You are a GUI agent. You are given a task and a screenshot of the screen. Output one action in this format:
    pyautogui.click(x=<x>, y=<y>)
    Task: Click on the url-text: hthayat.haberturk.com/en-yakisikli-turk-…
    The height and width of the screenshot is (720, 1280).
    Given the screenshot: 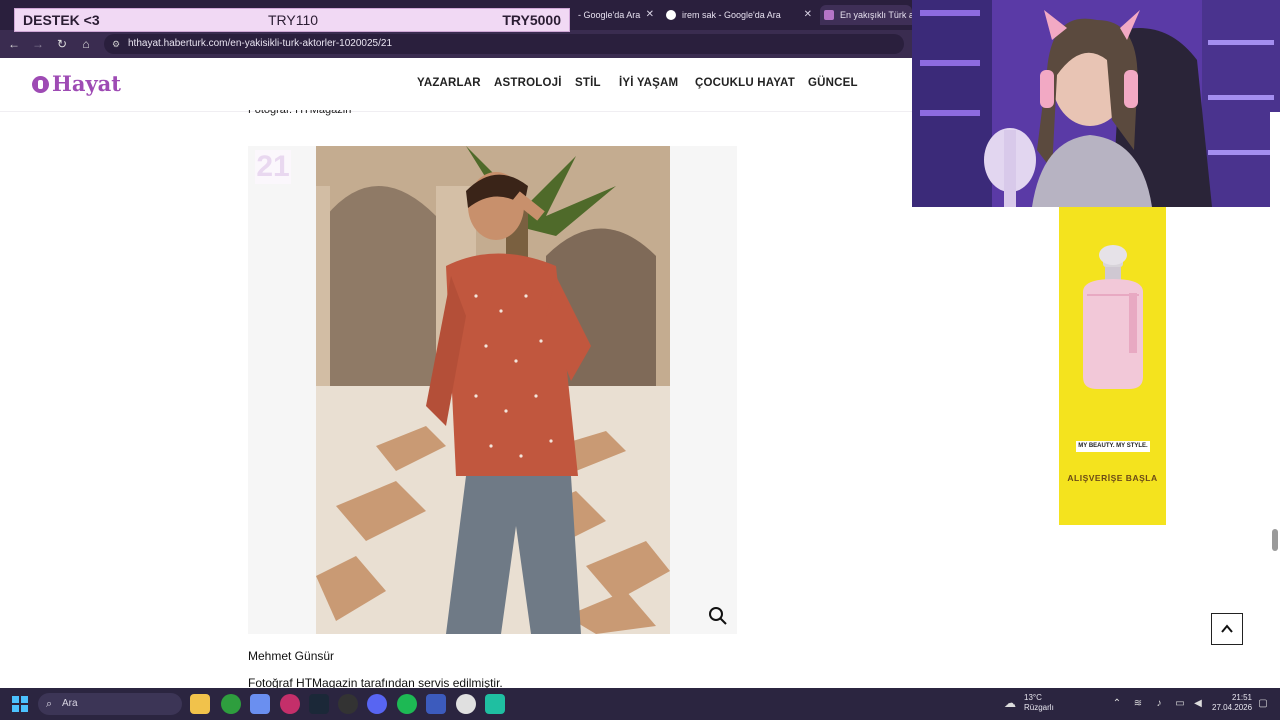 What is the action you would take?
    pyautogui.click(x=260, y=43)
    